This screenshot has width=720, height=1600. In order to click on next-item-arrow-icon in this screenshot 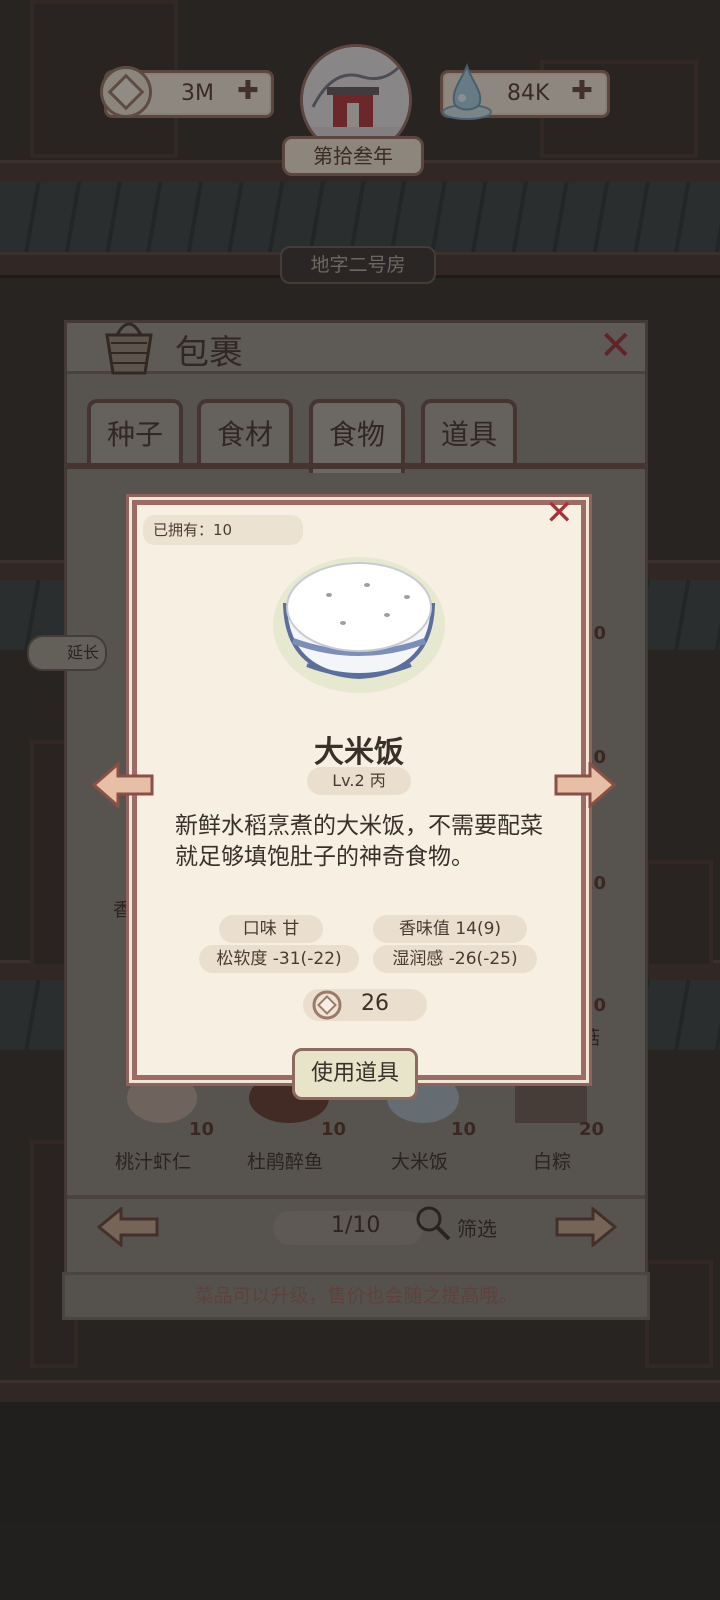, I will do `click(584, 785)`.